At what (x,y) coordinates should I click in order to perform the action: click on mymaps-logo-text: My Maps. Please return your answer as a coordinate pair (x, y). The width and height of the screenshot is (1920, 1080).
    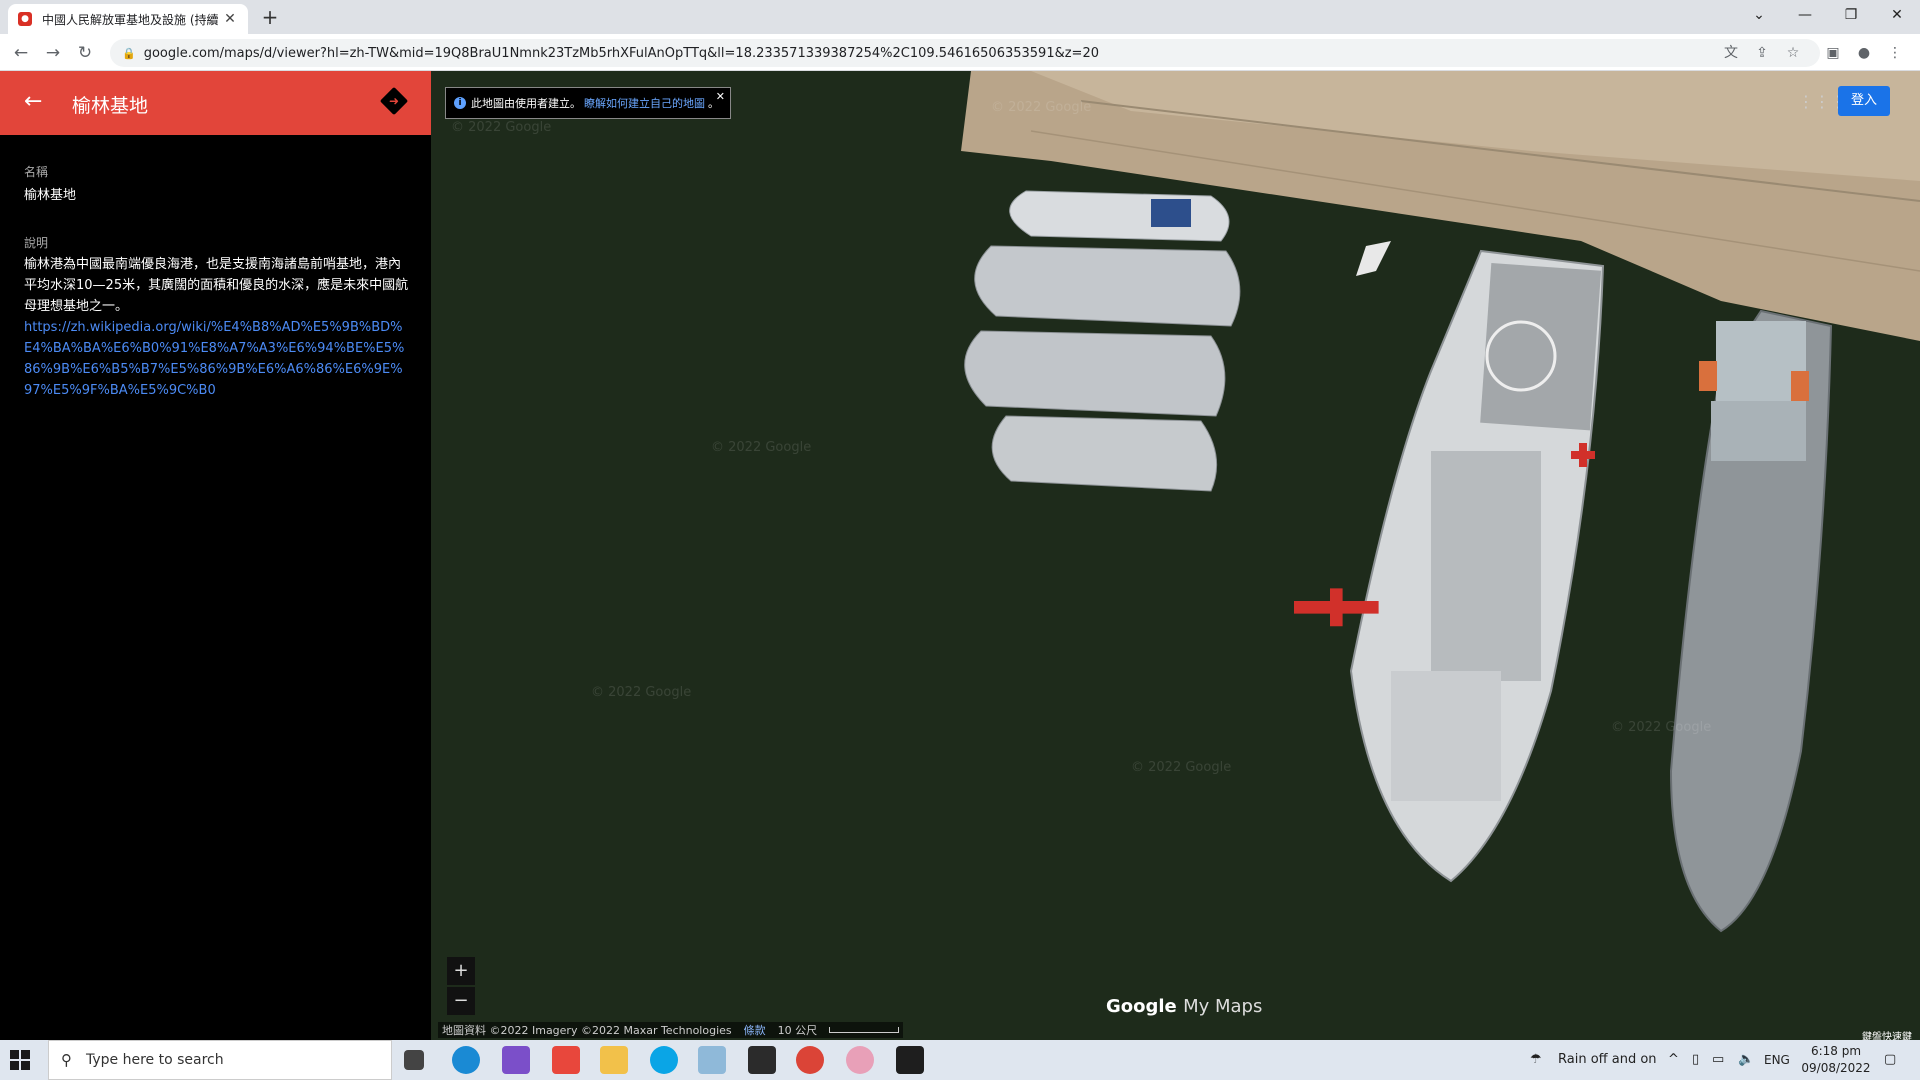
    Looking at the image, I should click on (1223, 1006).